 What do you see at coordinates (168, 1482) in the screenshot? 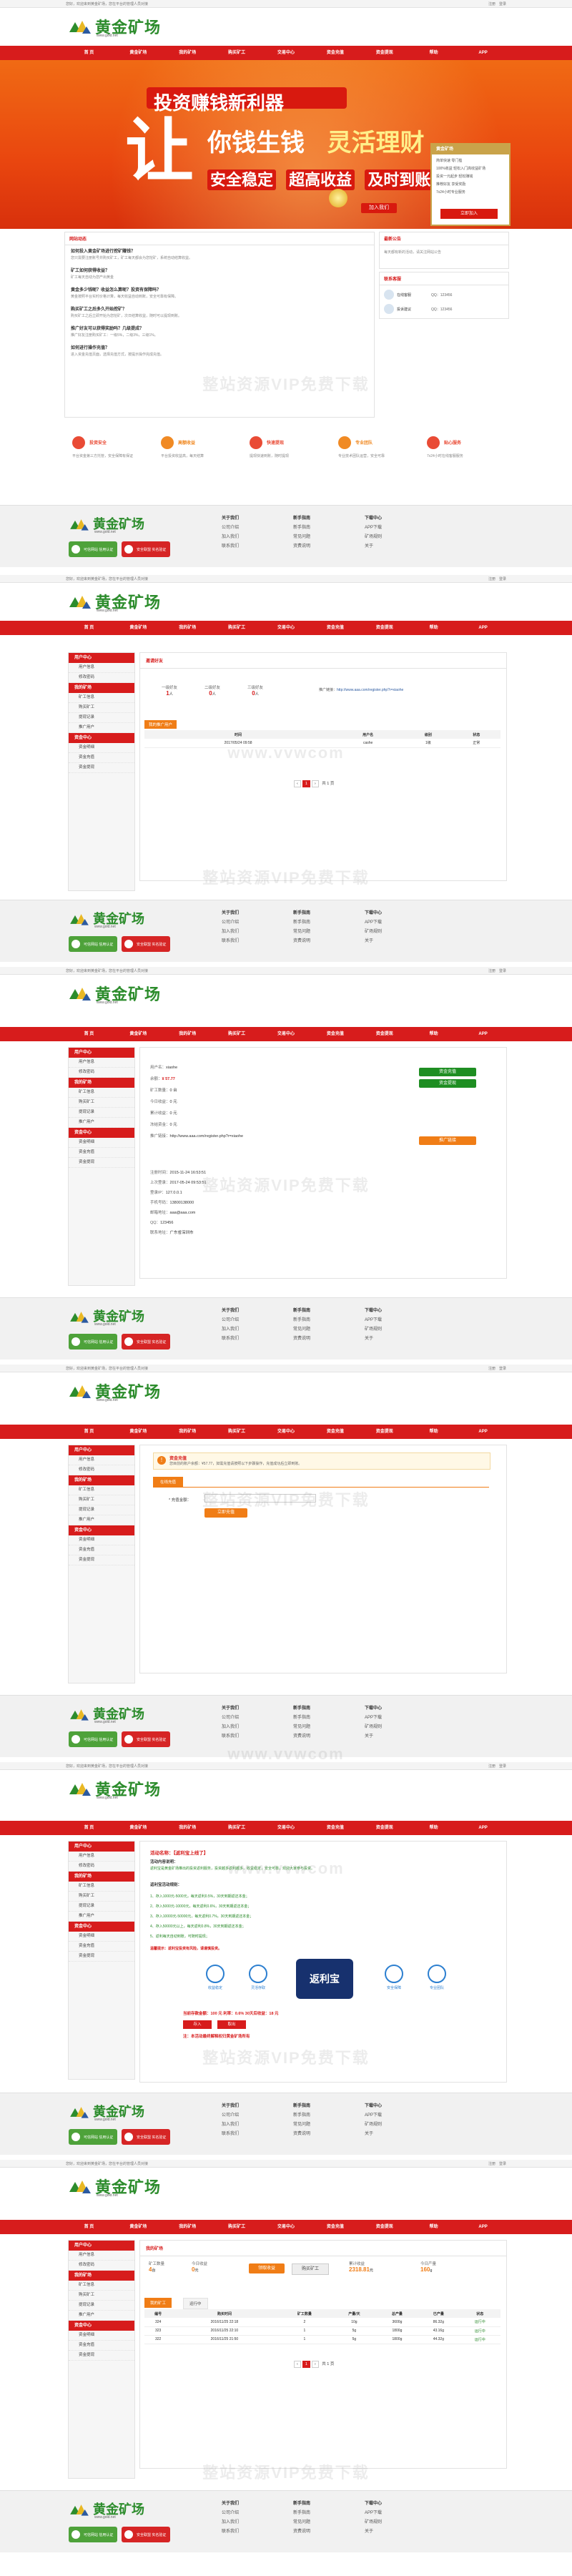
I see `recharge-tab: 在线充值` at bounding box center [168, 1482].